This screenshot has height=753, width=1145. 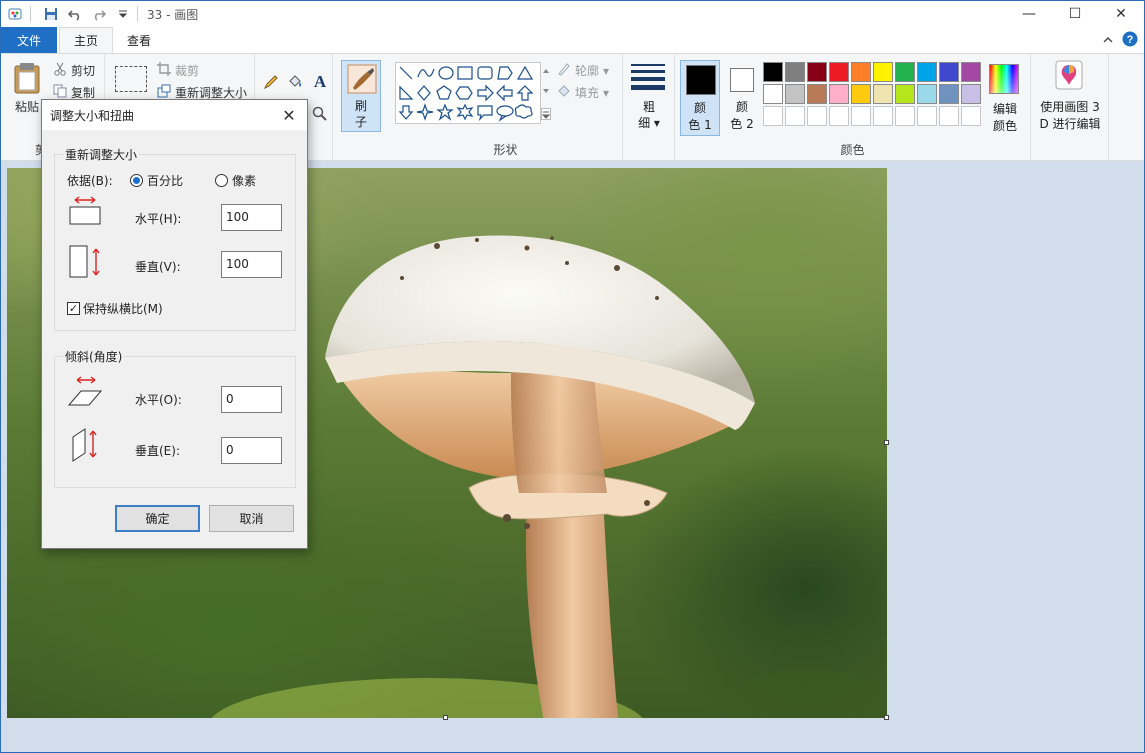 I want to click on pixels-radio: 像素, so click(x=235, y=180).